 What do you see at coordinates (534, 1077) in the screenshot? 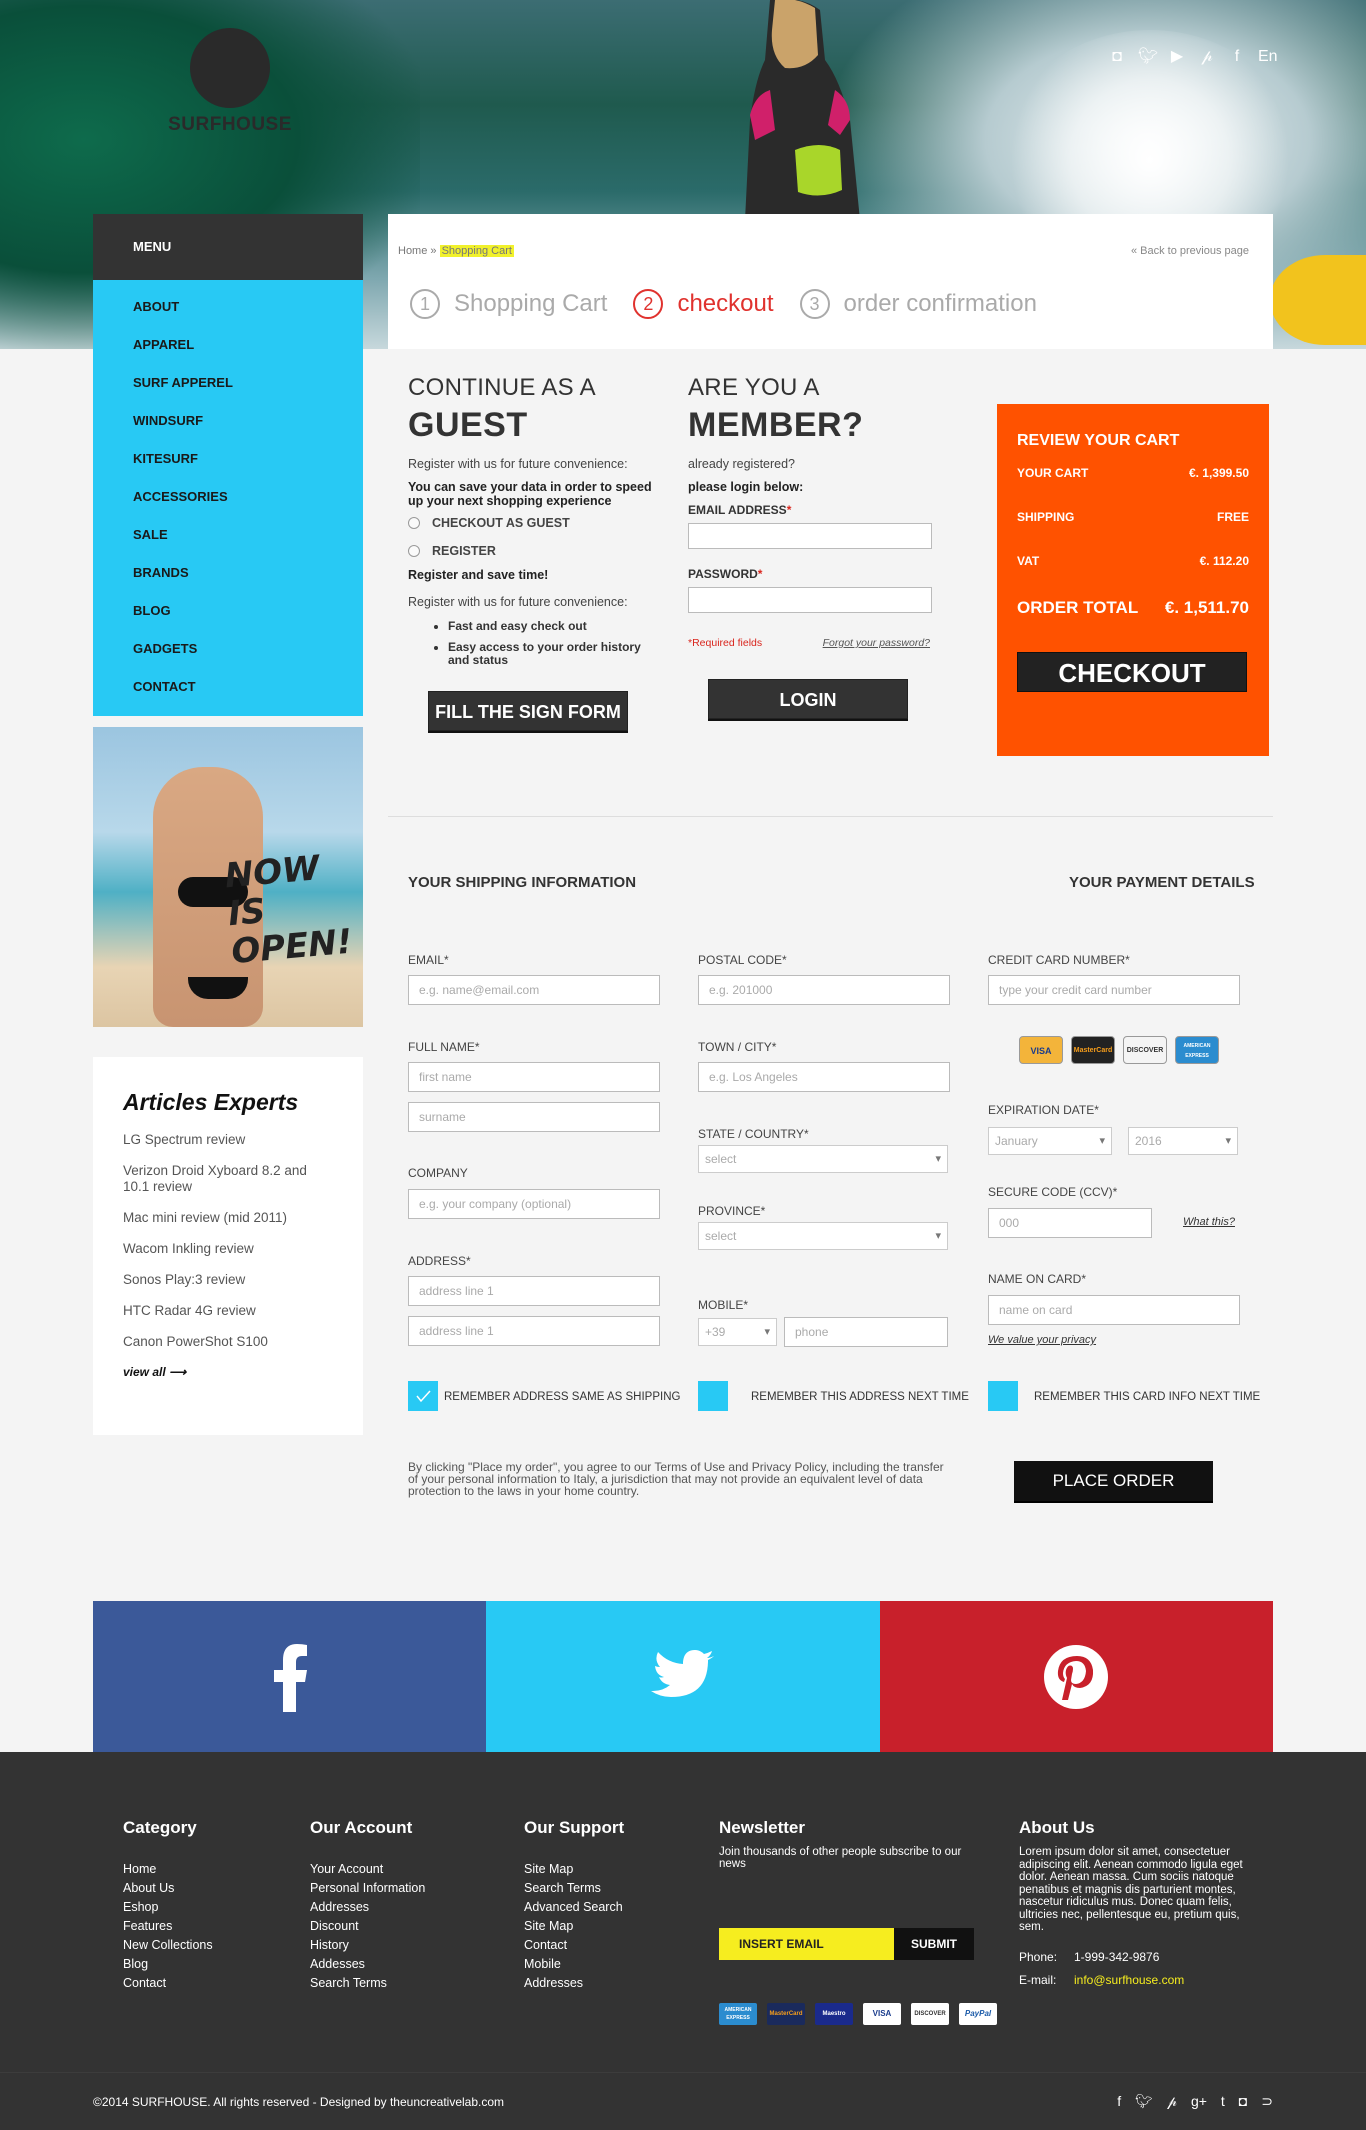
I see `first-name-field: first name` at bounding box center [534, 1077].